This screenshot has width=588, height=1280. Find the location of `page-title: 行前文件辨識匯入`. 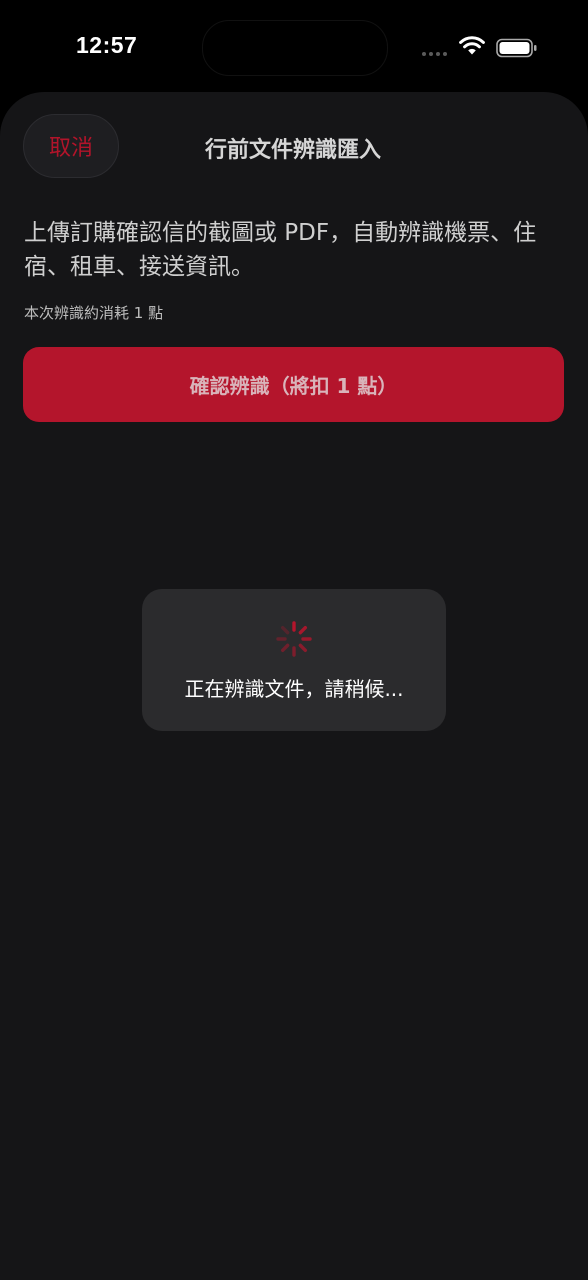

page-title: 行前文件辨識匯入 is located at coordinates (292, 150).